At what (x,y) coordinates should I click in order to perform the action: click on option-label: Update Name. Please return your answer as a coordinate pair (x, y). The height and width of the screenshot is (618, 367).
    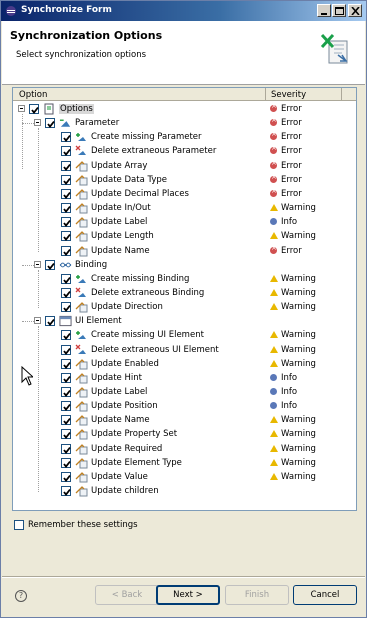
    Looking at the image, I should click on (120, 420).